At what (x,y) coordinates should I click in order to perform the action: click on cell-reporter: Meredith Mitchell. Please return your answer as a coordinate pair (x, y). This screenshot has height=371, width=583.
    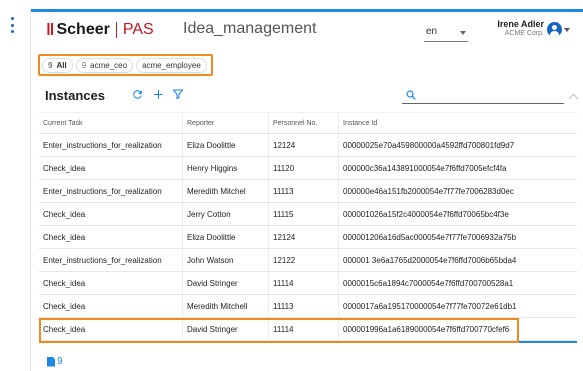
    Looking at the image, I should click on (226, 306).